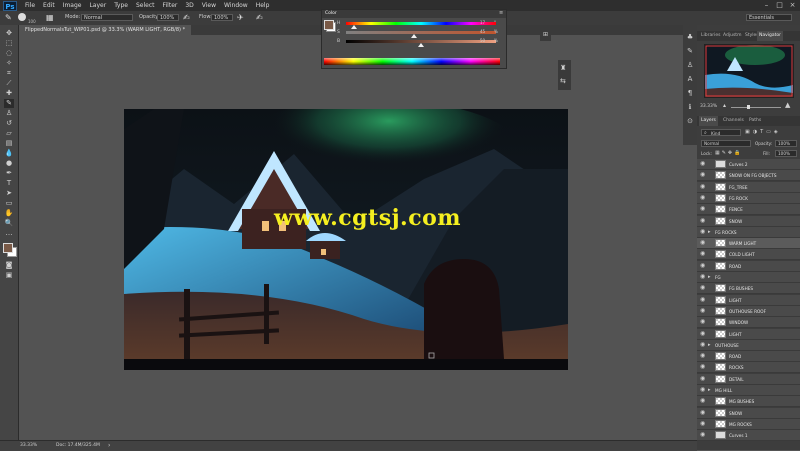 This screenshot has width=800, height=451. I want to click on layer-group-row: ◉ ▸ FG ROCKS, so click(748, 232).